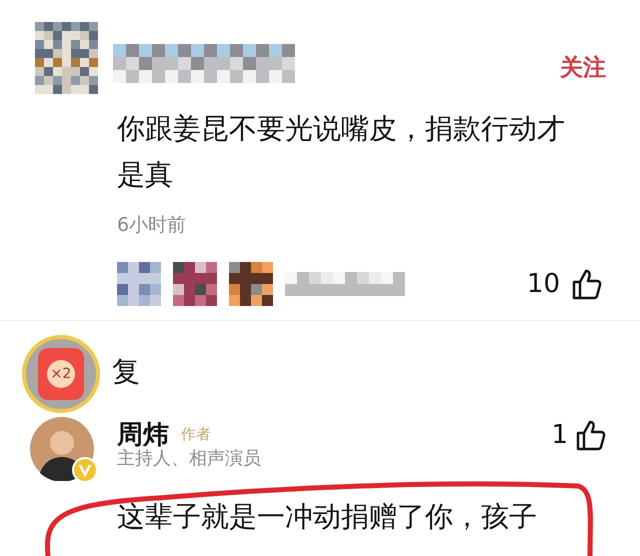 Image resolution: width=640 pixels, height=556 pixels. What do you see at coordinates (341, 152) in the screenshot?
I see `comment-text: 你跟姜昆不要光说嘴皮，捐款行动才是真` at bounding box center [341, 152].